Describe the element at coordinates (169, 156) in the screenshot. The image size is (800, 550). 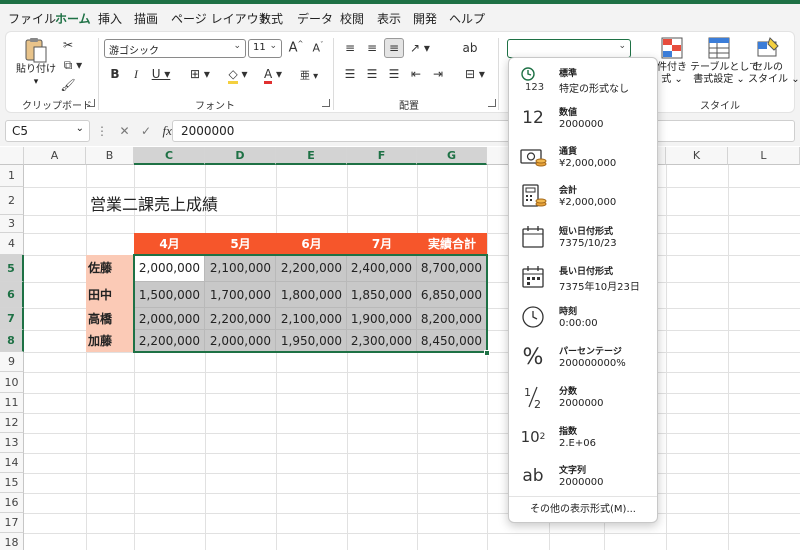
I see `column-header-c: C` at that location.